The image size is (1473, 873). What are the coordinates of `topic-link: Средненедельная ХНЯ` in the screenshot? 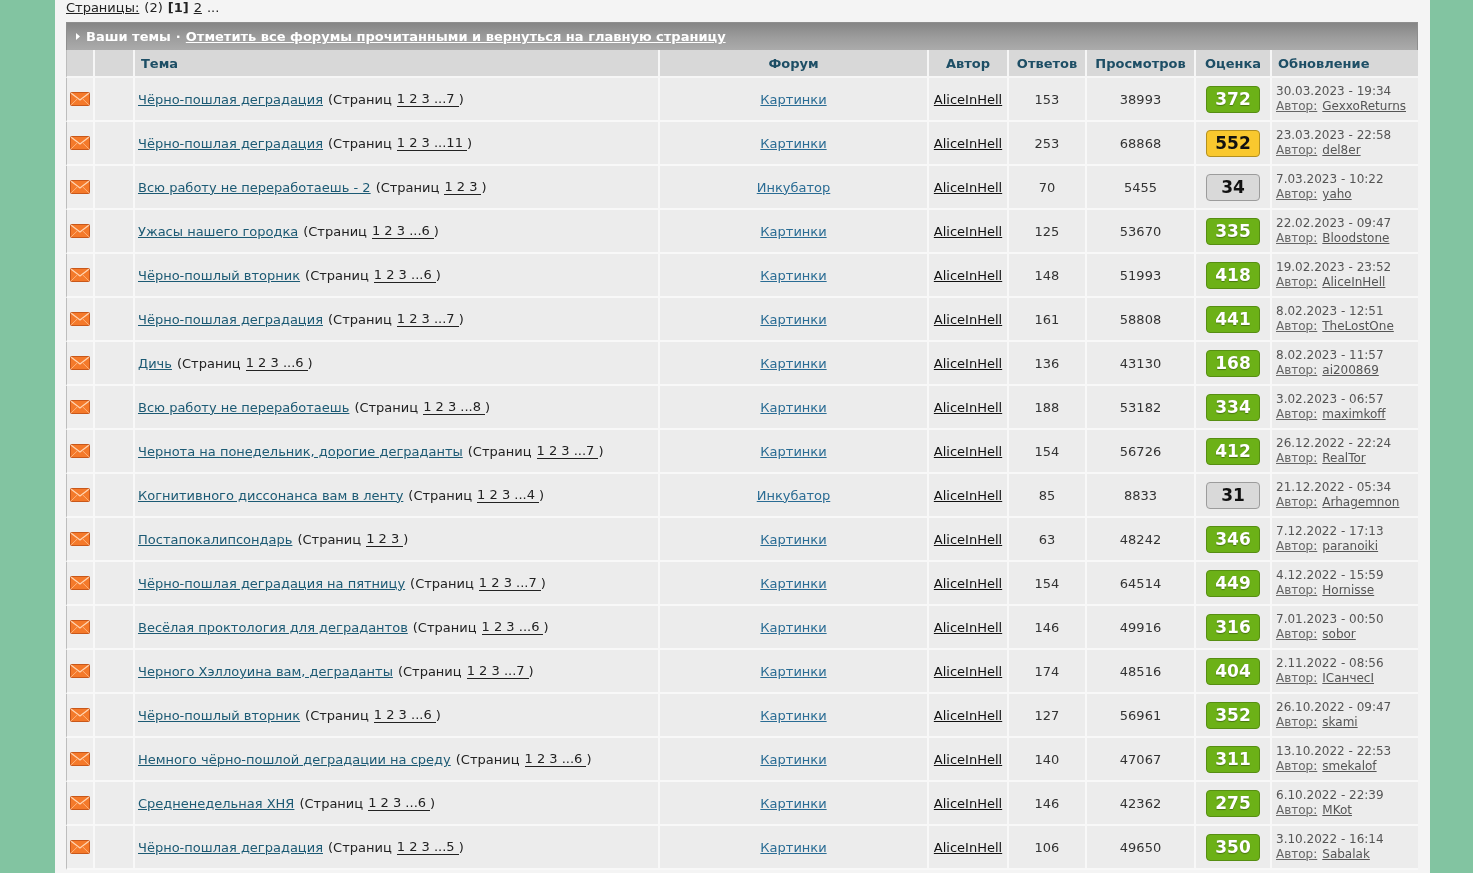 It's located at (216, 803).